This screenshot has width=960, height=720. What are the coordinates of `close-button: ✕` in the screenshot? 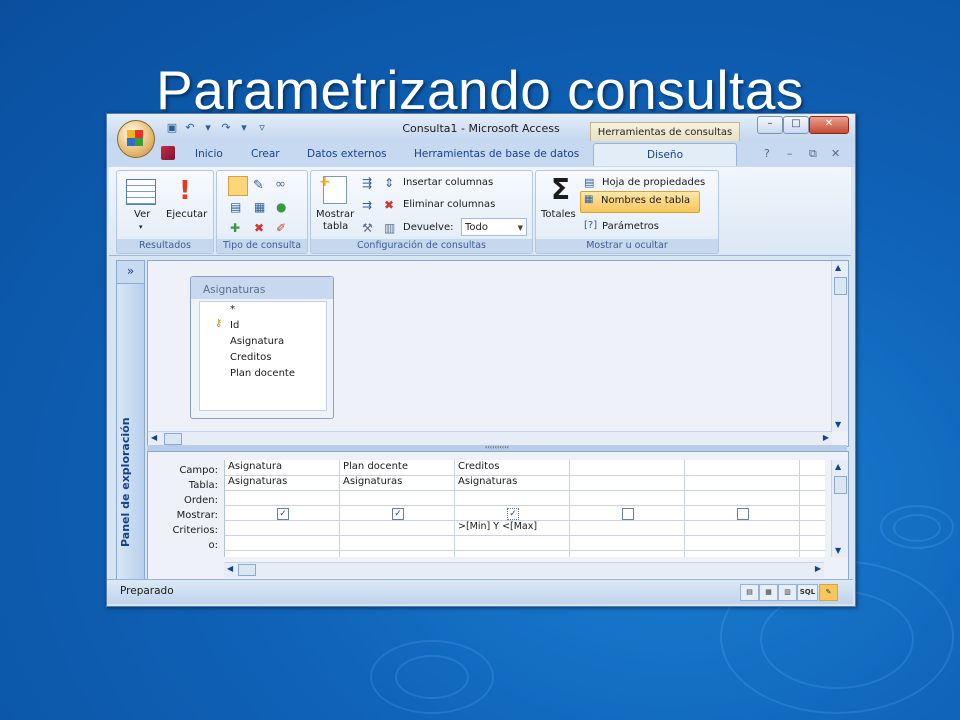 It's located at (829, 125).